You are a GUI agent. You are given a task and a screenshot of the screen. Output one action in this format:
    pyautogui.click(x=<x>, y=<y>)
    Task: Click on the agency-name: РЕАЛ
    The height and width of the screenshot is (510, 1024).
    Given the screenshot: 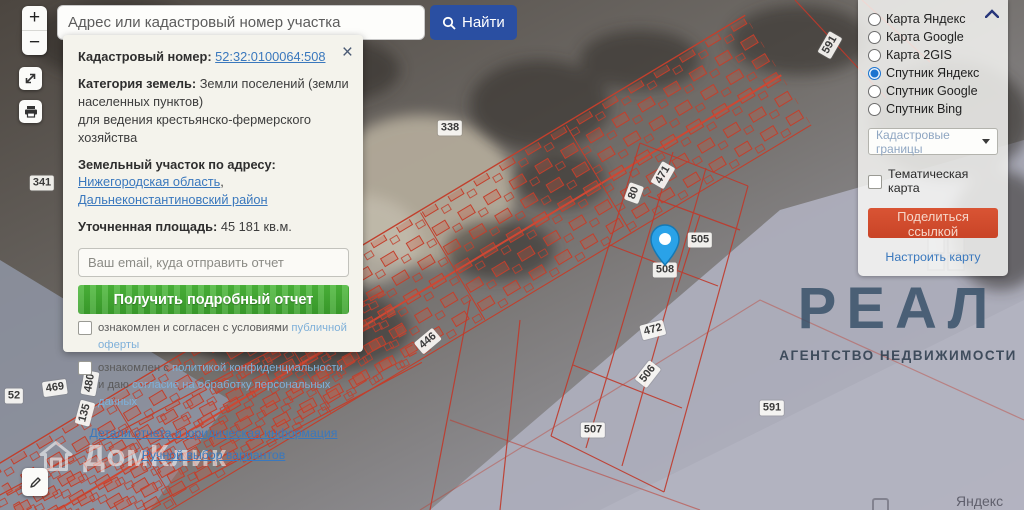 What is the action you would take?
    pyautogui.click(x=898, y=308)
    